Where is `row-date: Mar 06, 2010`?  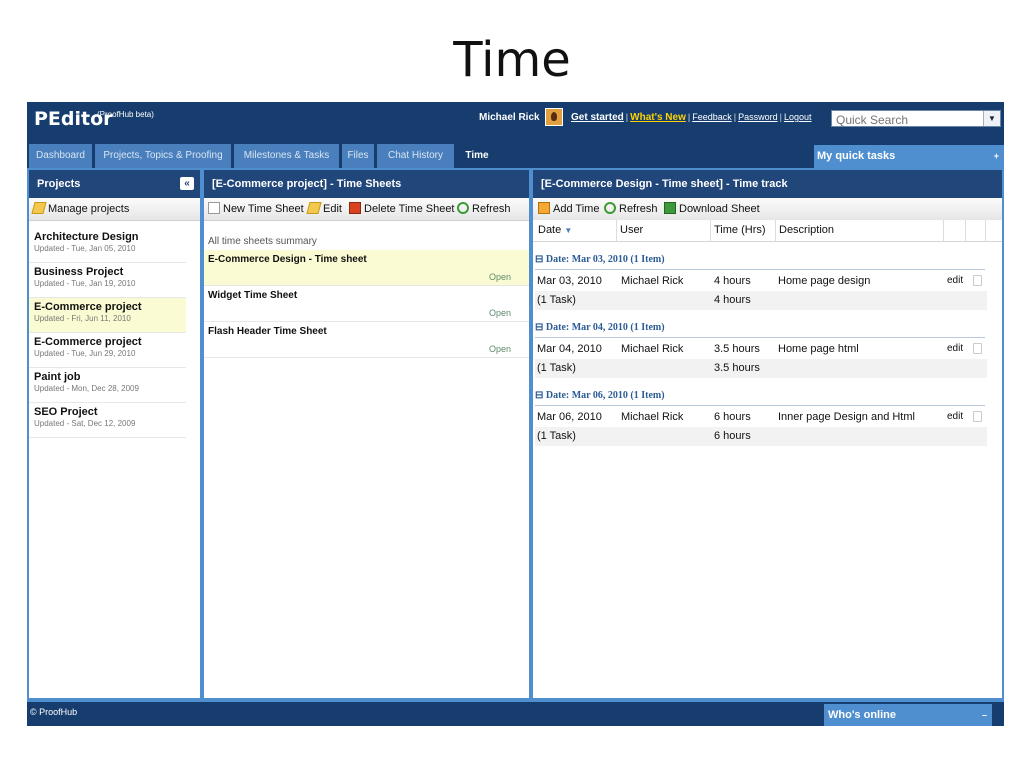 row-date: Mar 06, 2010 is located at coordinates (569, 417).